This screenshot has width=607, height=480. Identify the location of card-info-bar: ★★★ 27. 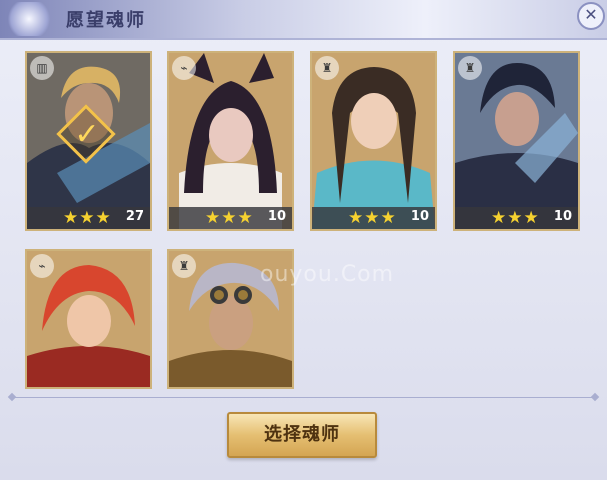
(88, 218).